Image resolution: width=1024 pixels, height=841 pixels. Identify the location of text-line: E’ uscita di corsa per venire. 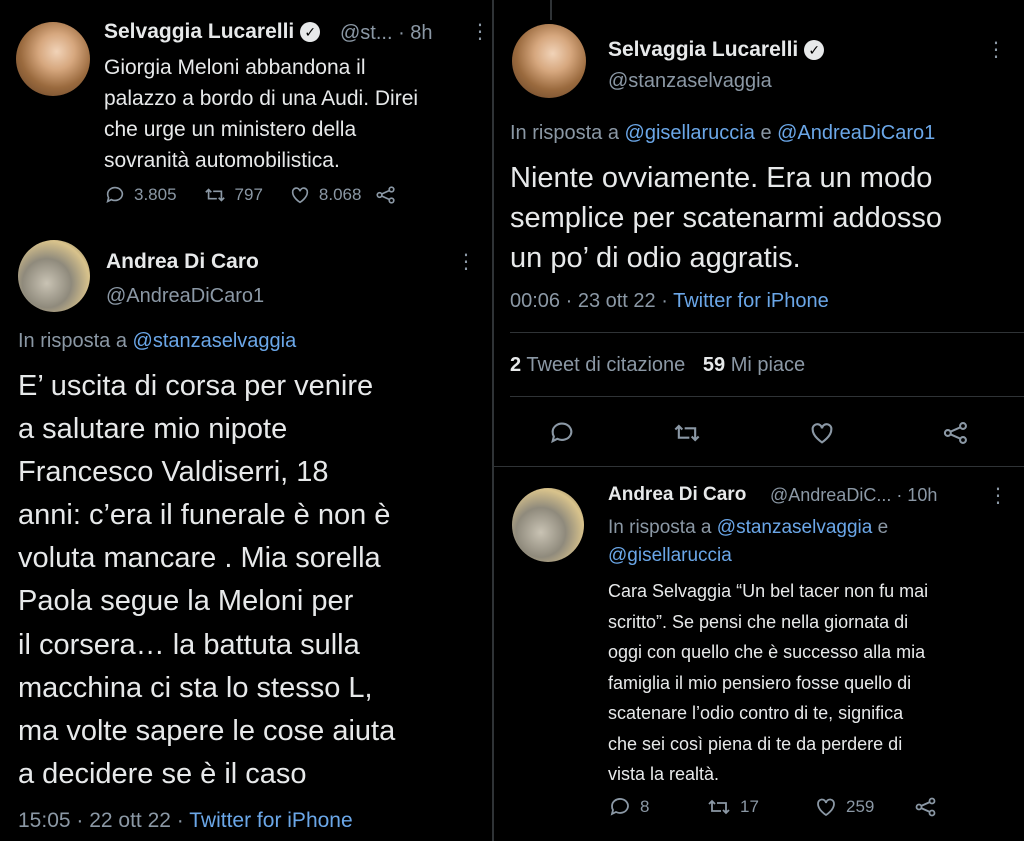
(196, 386).